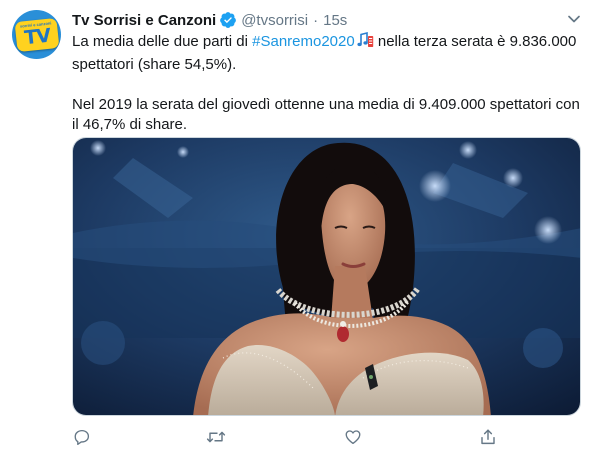 This screenshot has height=452, width=596. What do you see at coordinates (144, 20) in the screenshot?
I see `display-name: Tv Sorrisi e Canzoni` at bounding box center [144, 20].